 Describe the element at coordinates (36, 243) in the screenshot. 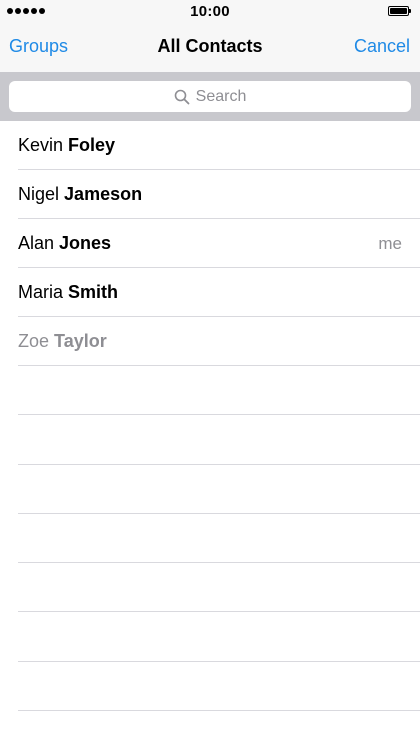

I see `contact-first-name: Alan` at that location.